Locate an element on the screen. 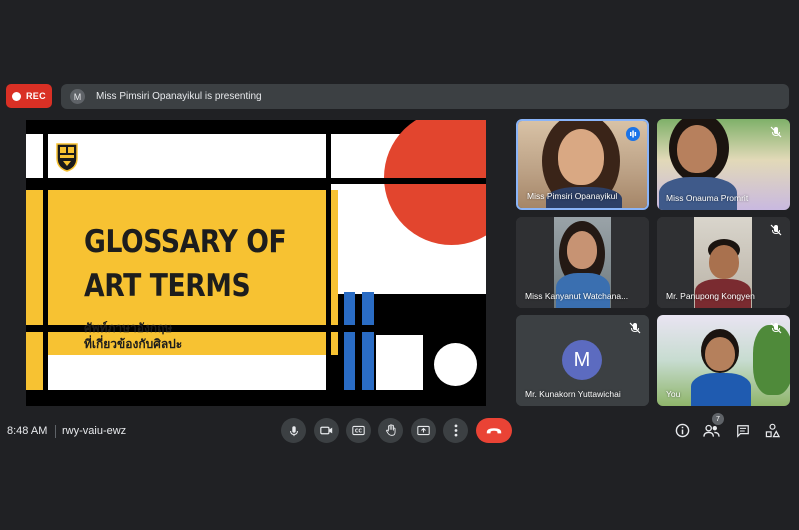 This screenshot has height=530, width=799. captions-button: CC is located at coordinates (358, 430).